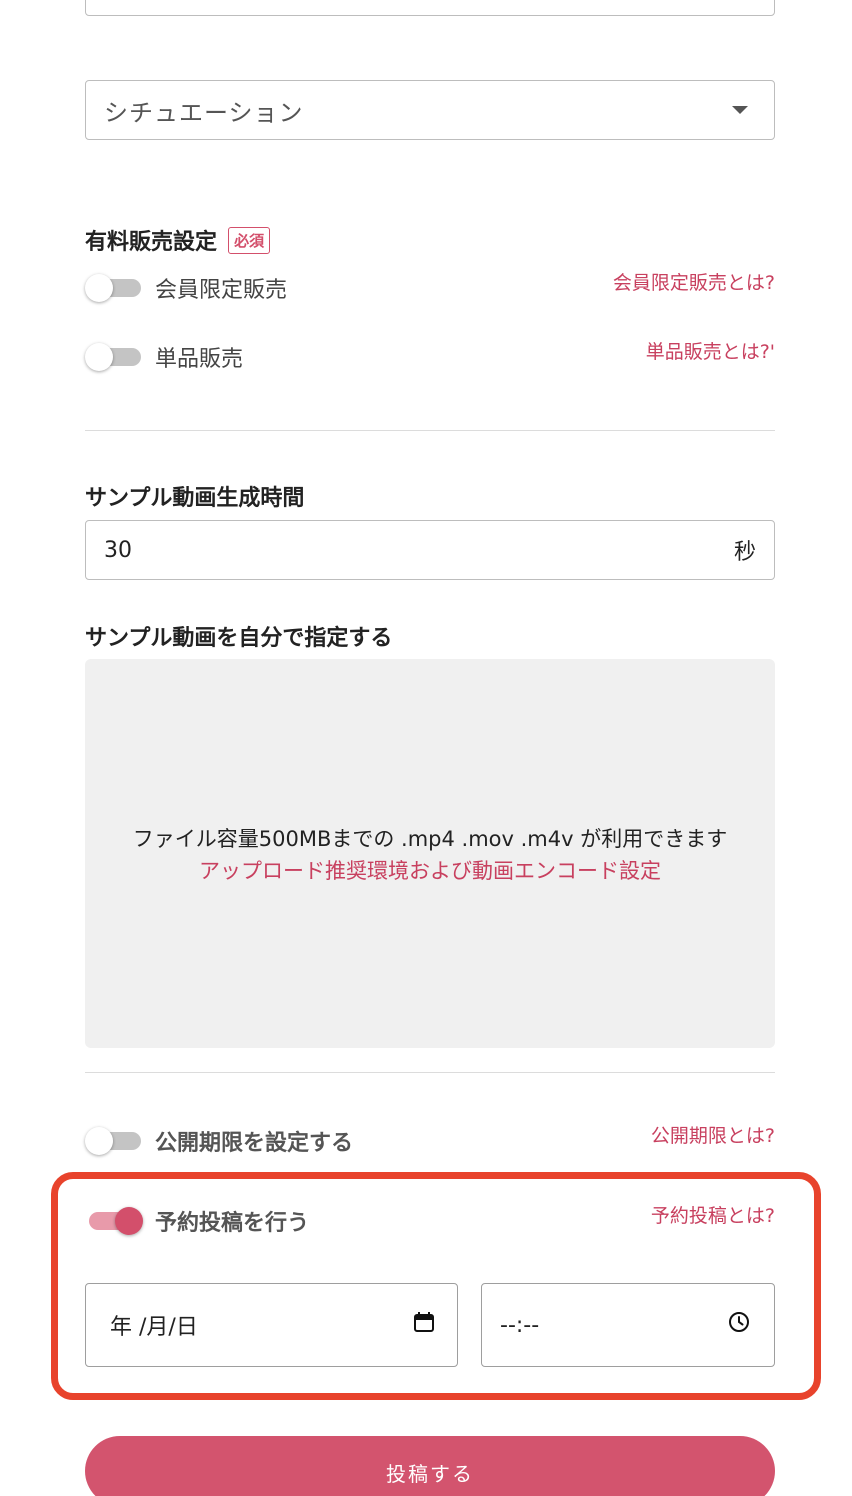 This screenshot has width=852, height=1496. Describe the element at coordinates (195, 498) in the screenshot. I see `sample-duration-title: サンプル動画生成時間` at that location.